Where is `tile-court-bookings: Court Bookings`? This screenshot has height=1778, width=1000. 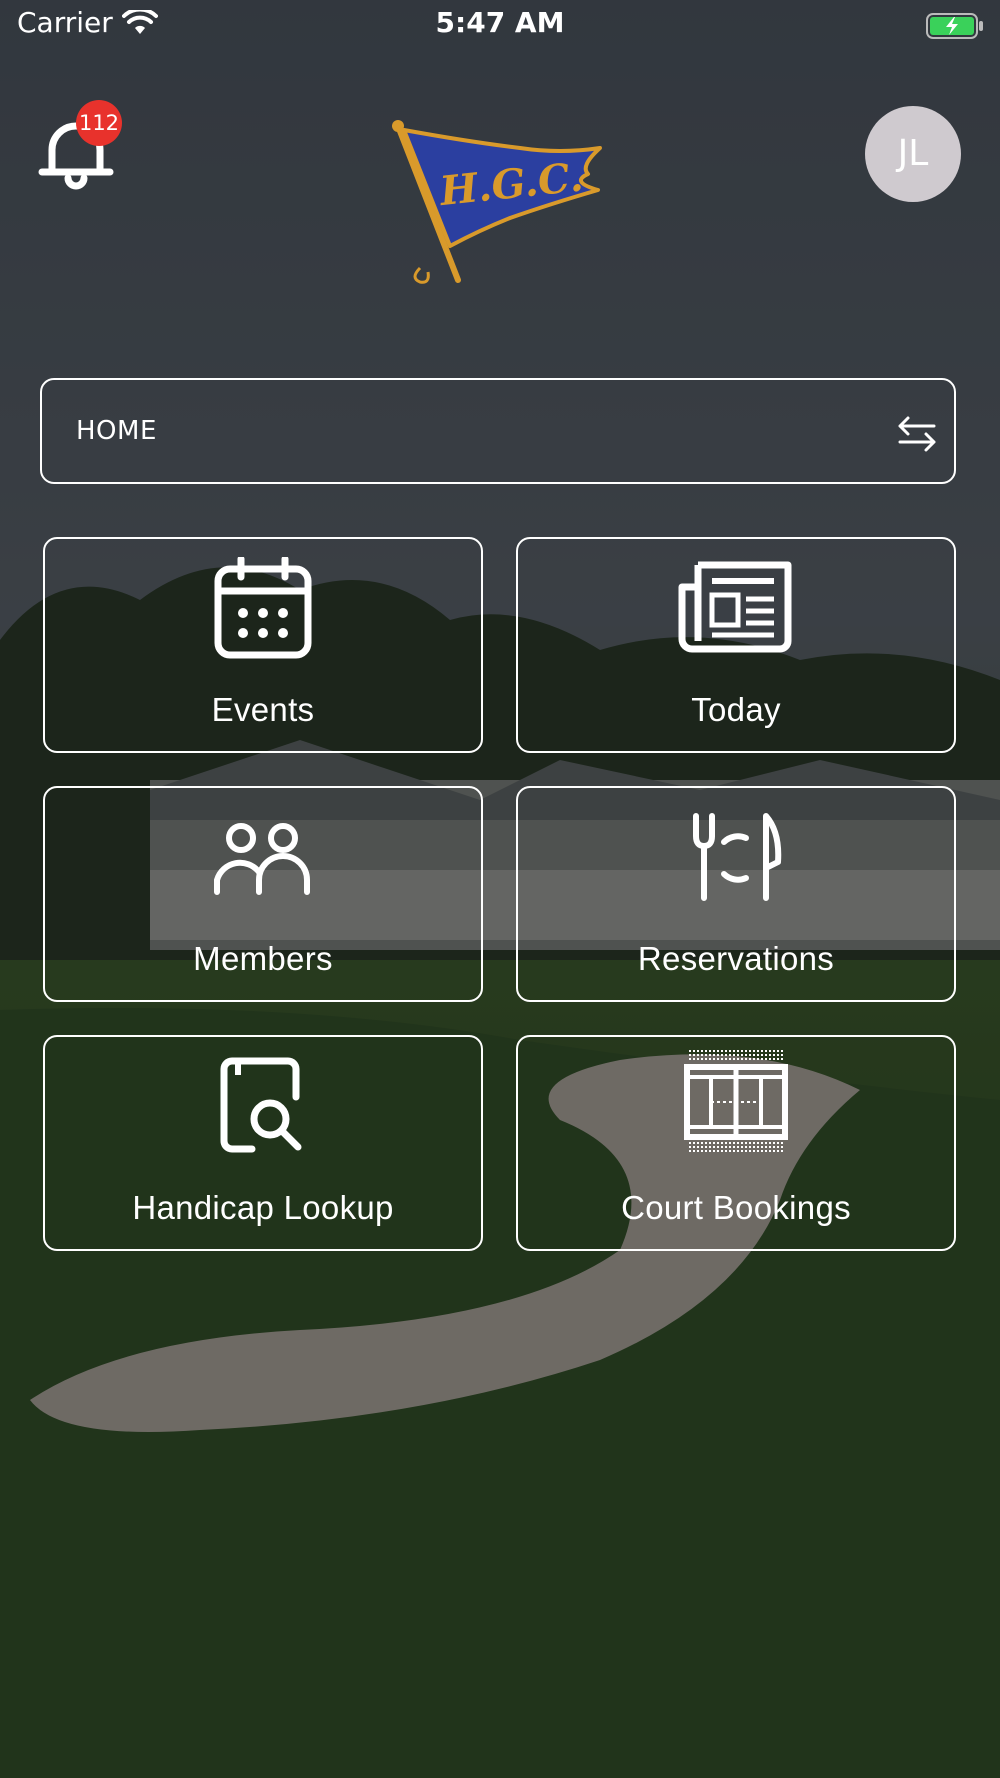 tile-court-bookings: Court Bookings is located at coordinates (736, 1143).